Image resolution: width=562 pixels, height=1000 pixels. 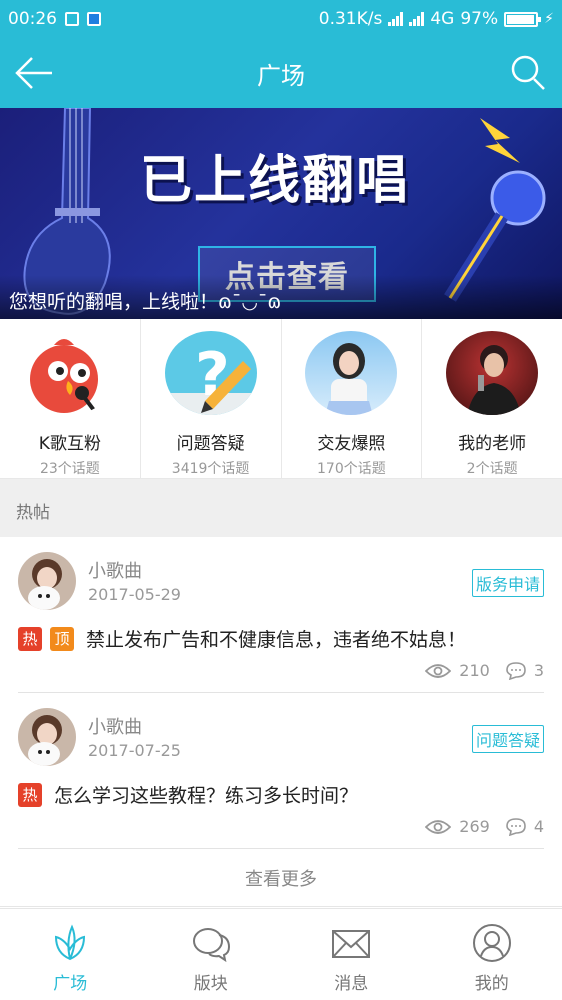 I want to click on tab-label: 广场, so click(x=70, y=984).